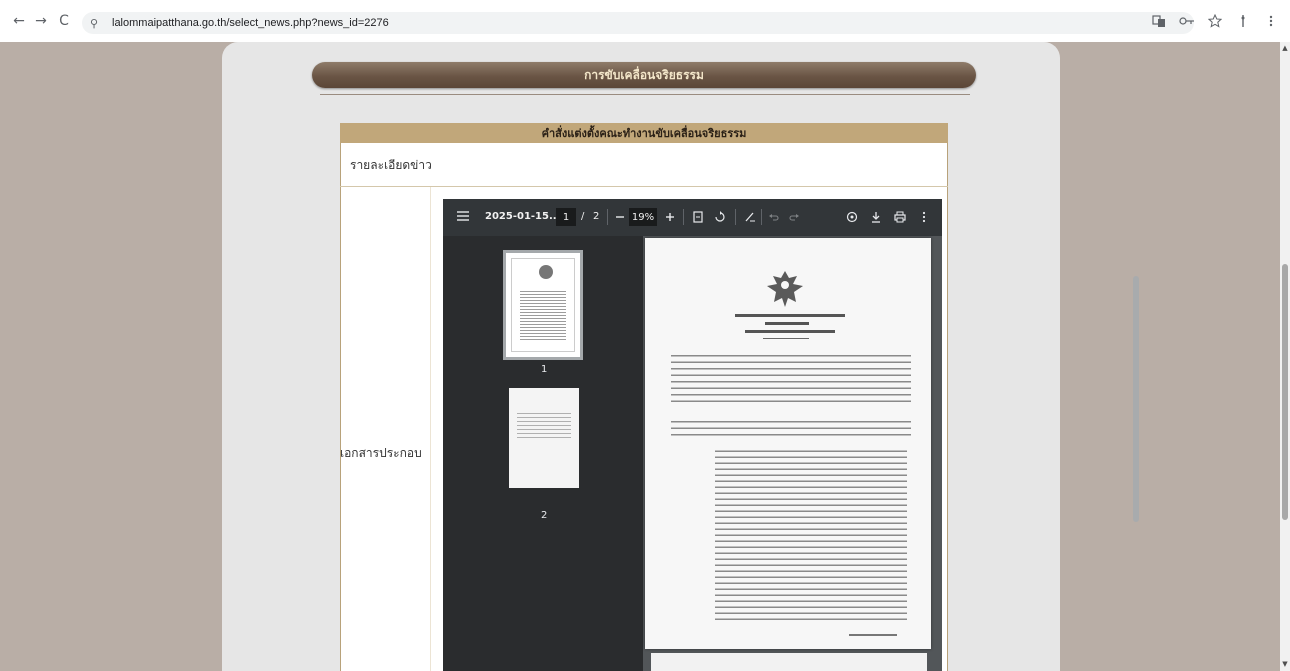 The image size is (1290, 671). I want to click on translate-icon, so click(1159, 21).